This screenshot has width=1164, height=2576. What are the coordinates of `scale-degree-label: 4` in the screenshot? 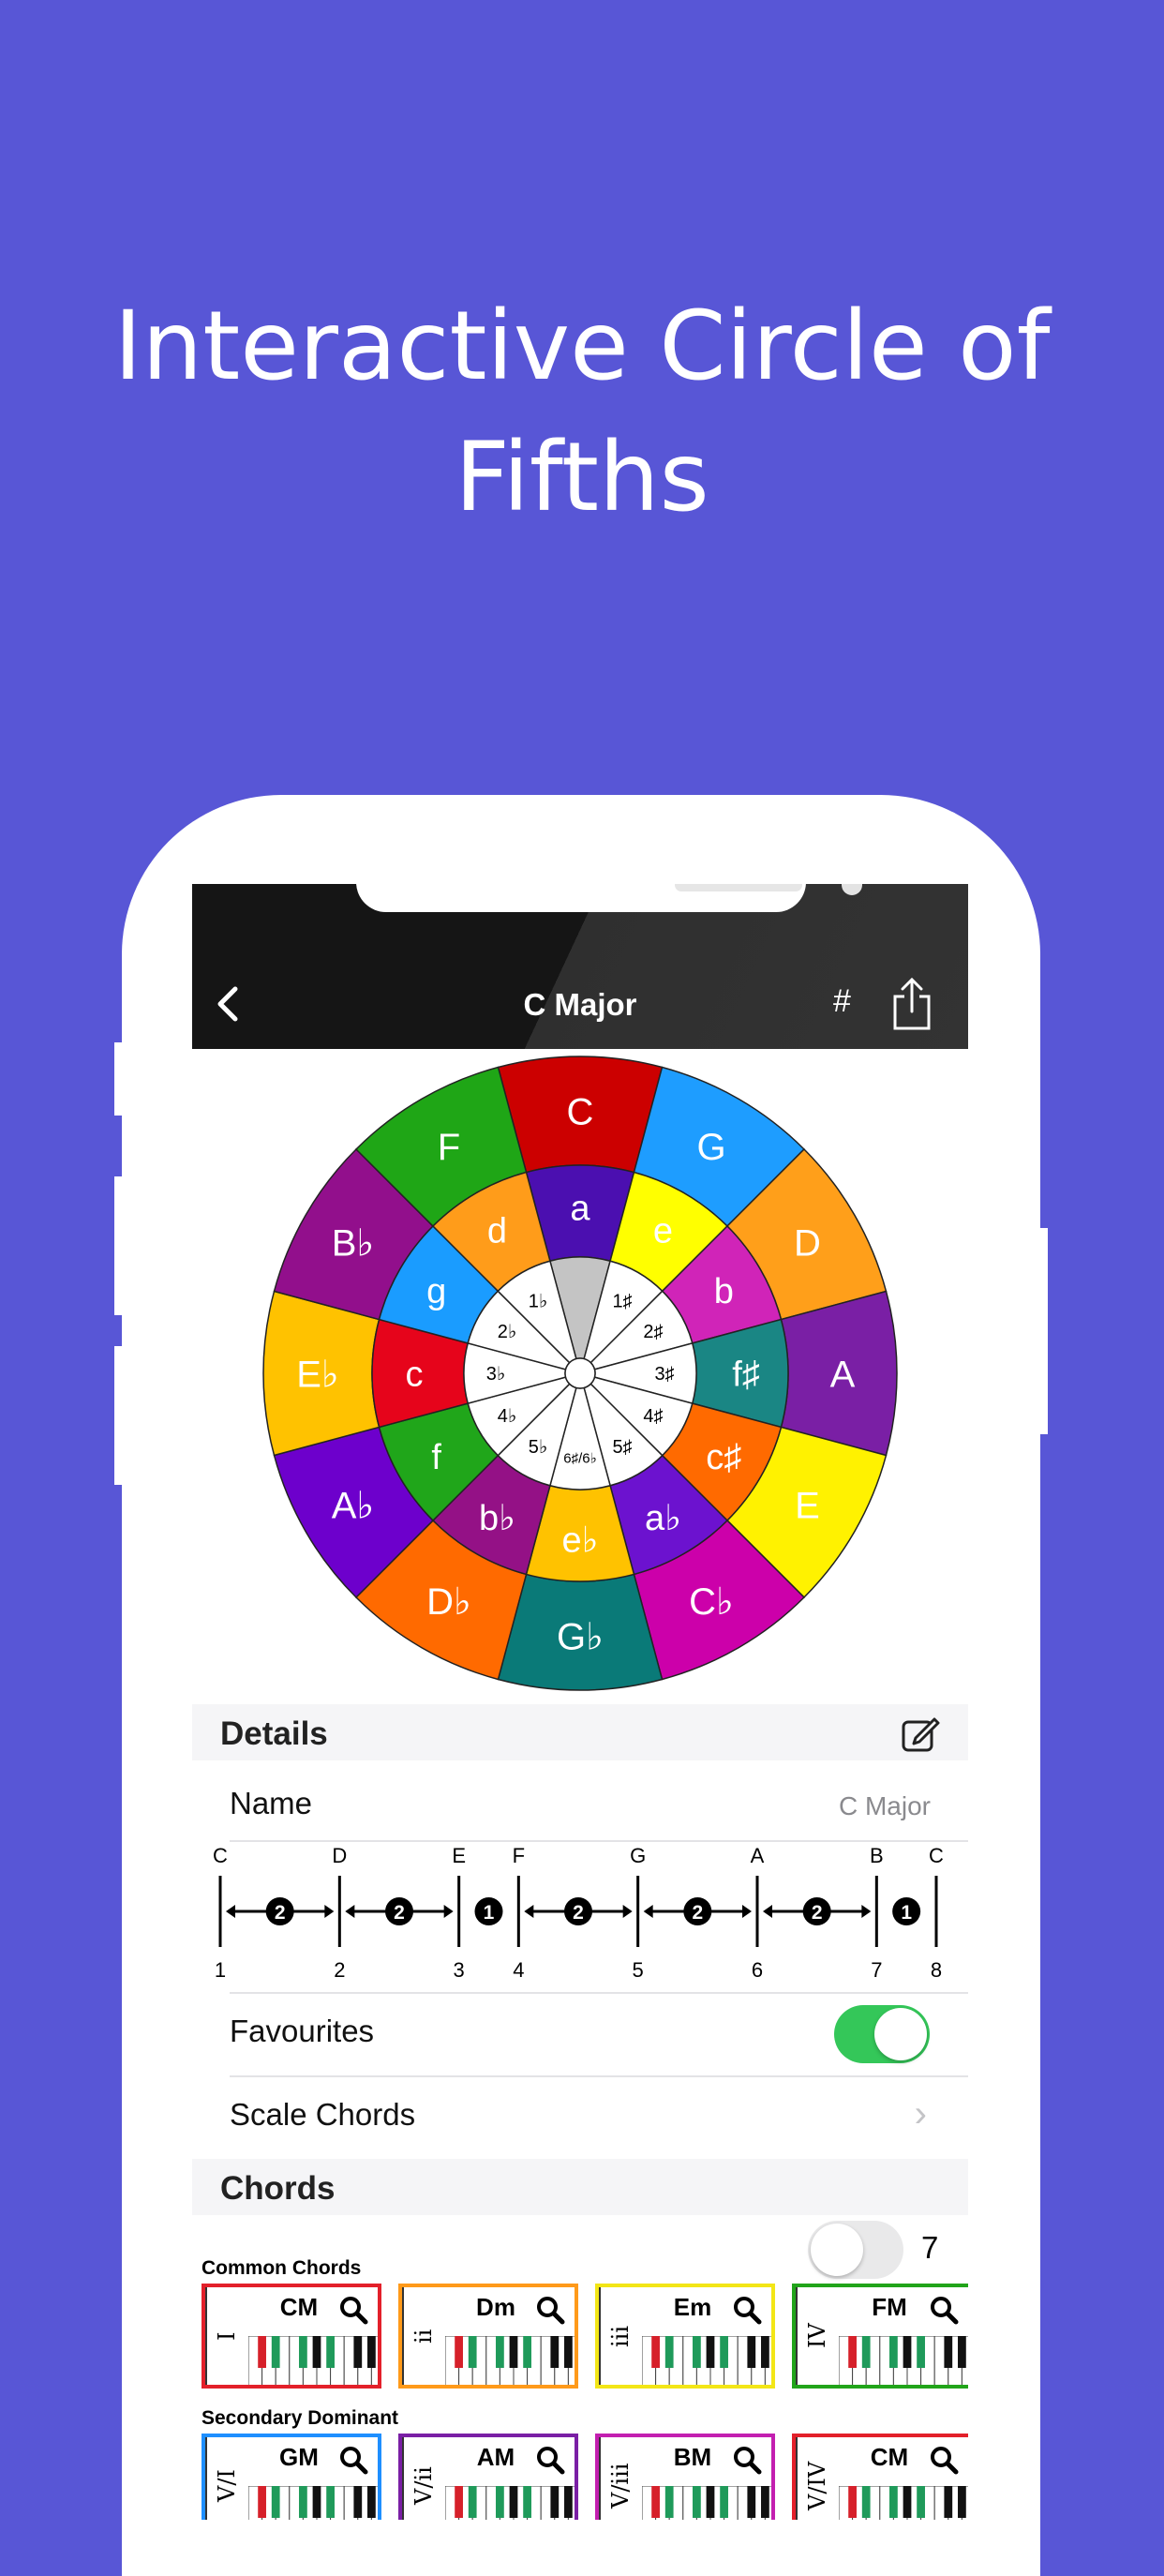 It's located at (518, 1970).